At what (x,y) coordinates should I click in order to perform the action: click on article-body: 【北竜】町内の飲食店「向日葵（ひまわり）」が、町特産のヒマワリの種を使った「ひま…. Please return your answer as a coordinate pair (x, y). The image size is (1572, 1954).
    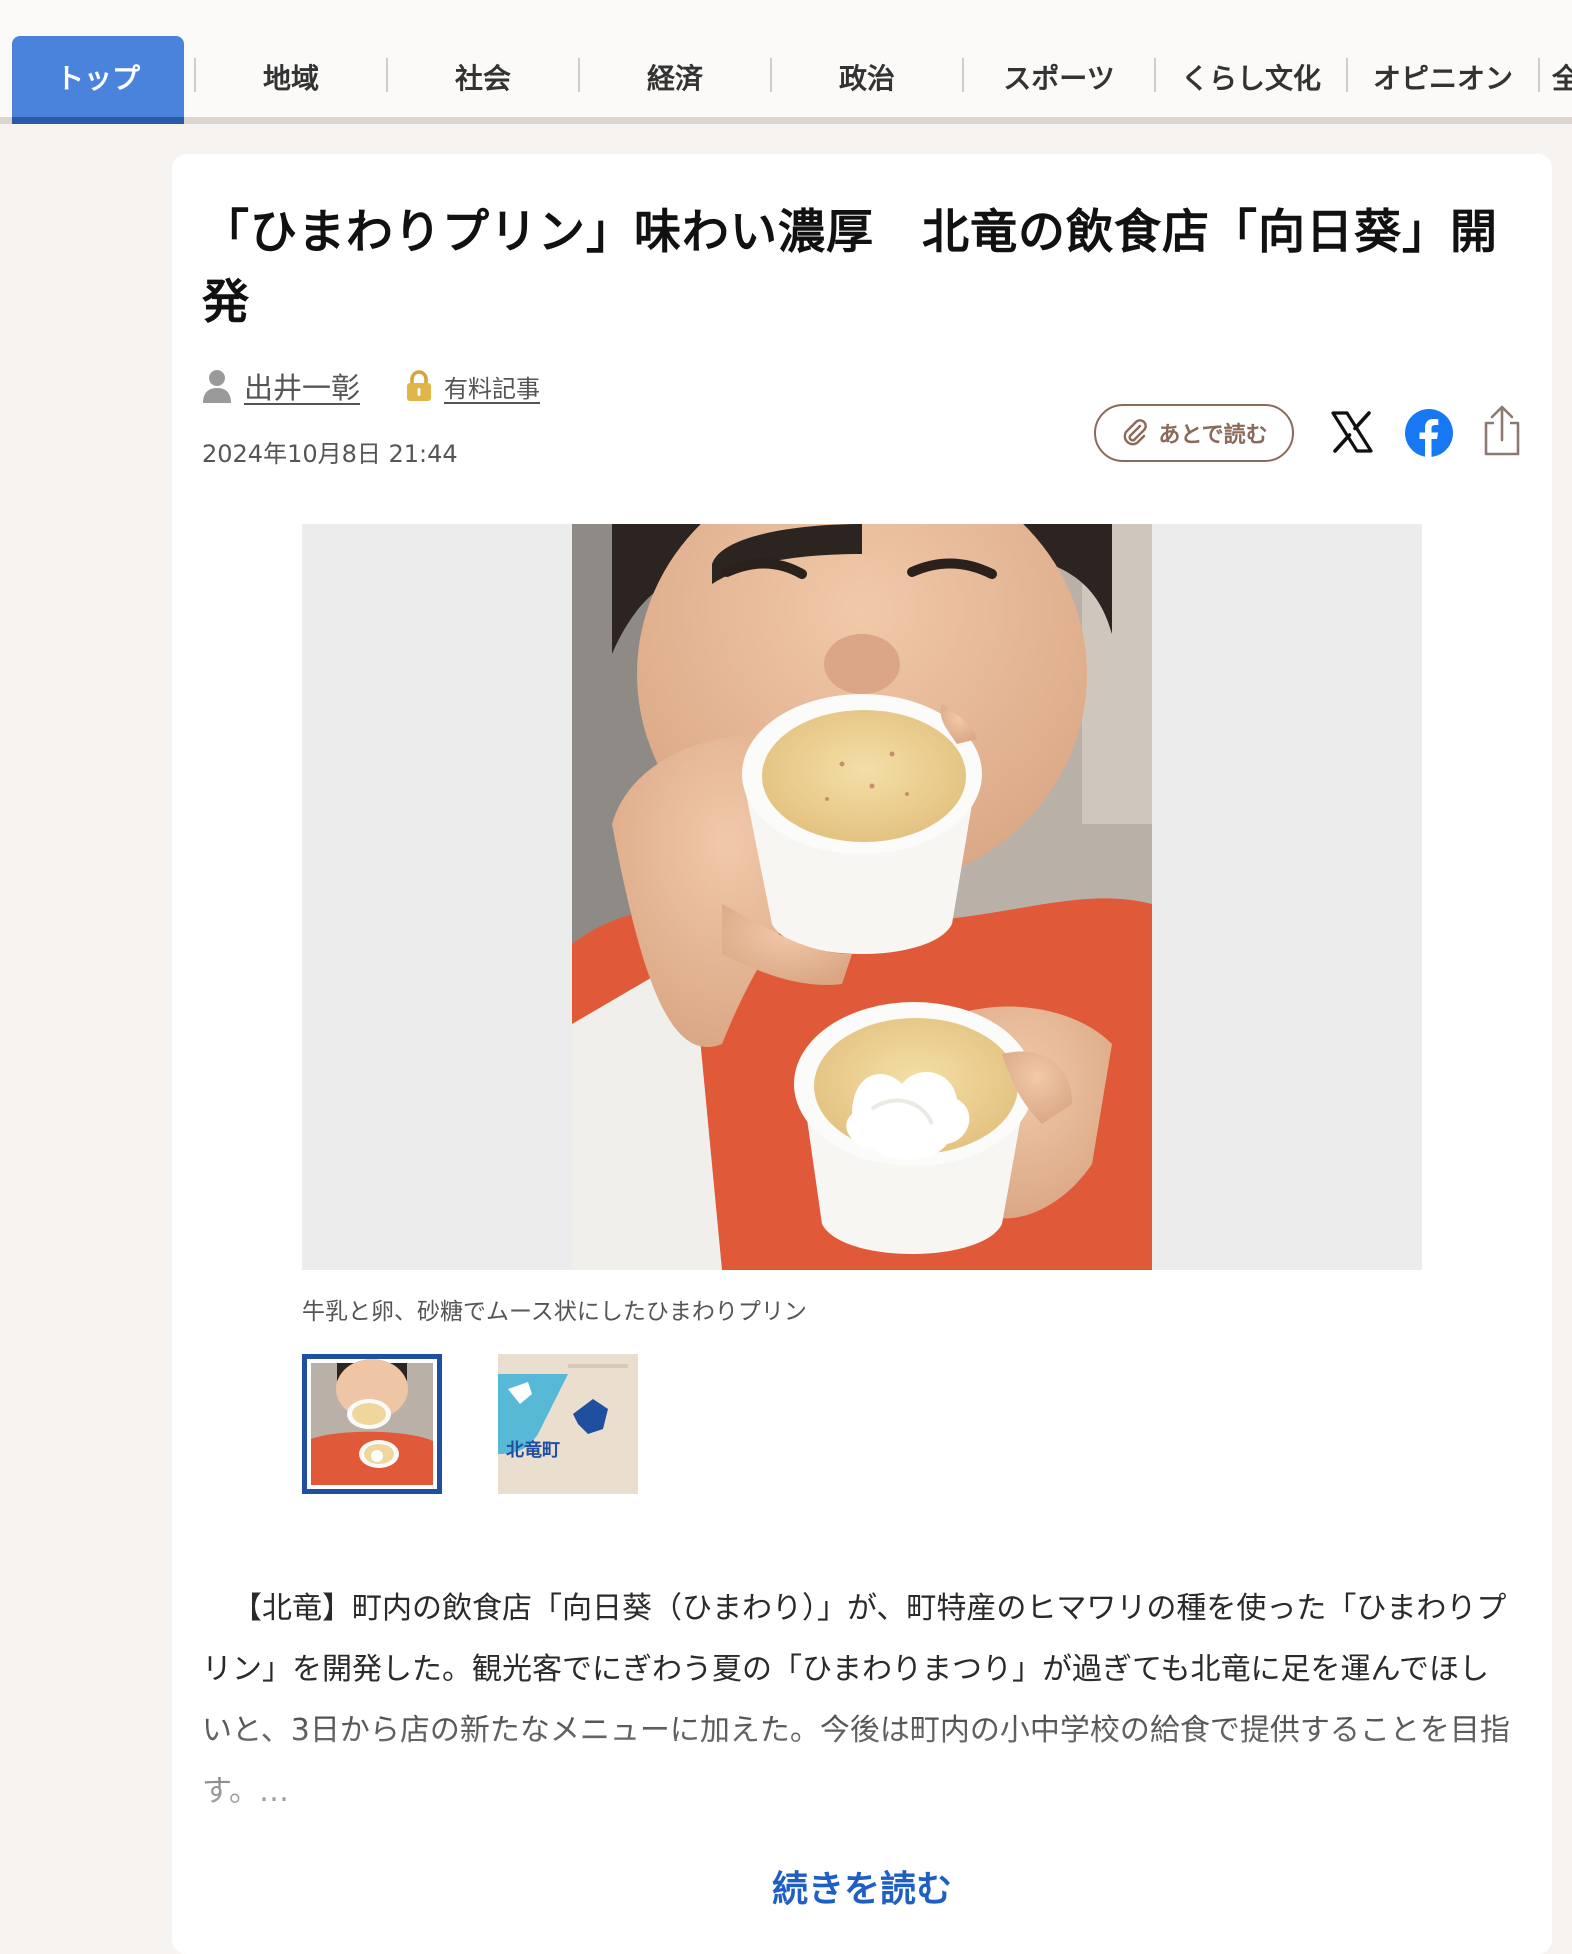
    Looking at the image, I should click on (856, 1700).